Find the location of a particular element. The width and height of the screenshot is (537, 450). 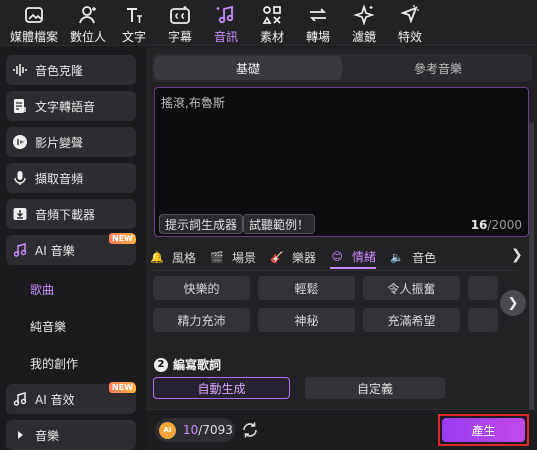

toolbar-effects: 特效 is located at coordinates (410, 23).